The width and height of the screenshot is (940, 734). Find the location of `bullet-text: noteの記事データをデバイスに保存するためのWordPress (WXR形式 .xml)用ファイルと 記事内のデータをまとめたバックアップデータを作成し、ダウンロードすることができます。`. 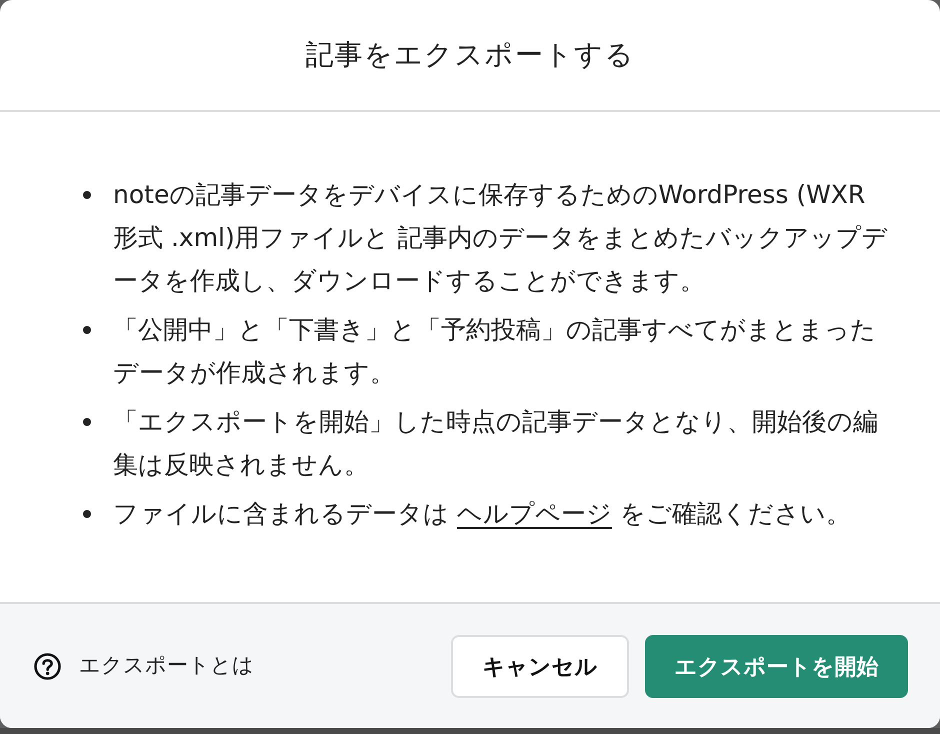

bullet-text: noteの記事データをデバイスに保存するためのWordPress (WXR形式 .xml)用ファイルと 記事内のデータをまとめたバックアップデータを作成し、ダウンロードすることができます。 is located at coordinates (501, 238).